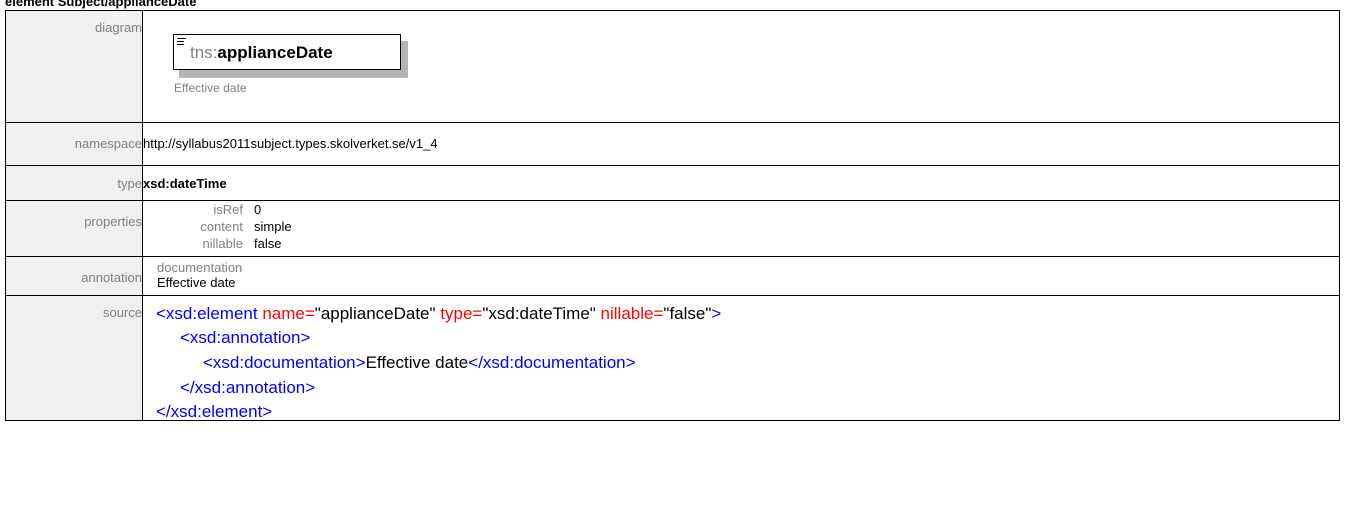 Image resolution: width=1349 pixels, height=510 pixels. I want to click on source-line-2: <xsd:annotation>, so click(245, 338).